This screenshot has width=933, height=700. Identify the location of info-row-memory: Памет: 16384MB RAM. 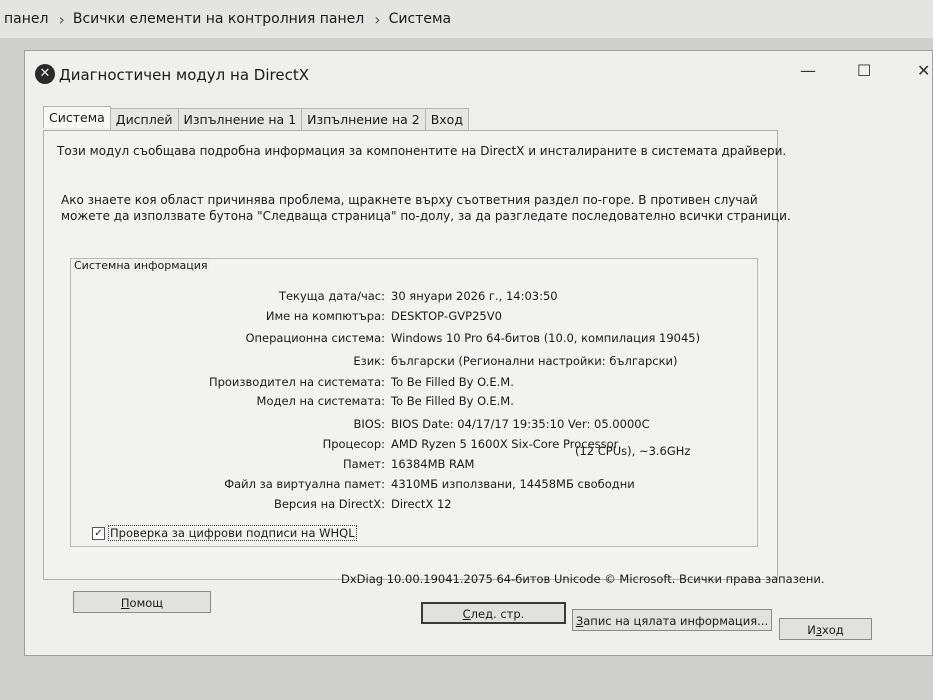
(435, 467).